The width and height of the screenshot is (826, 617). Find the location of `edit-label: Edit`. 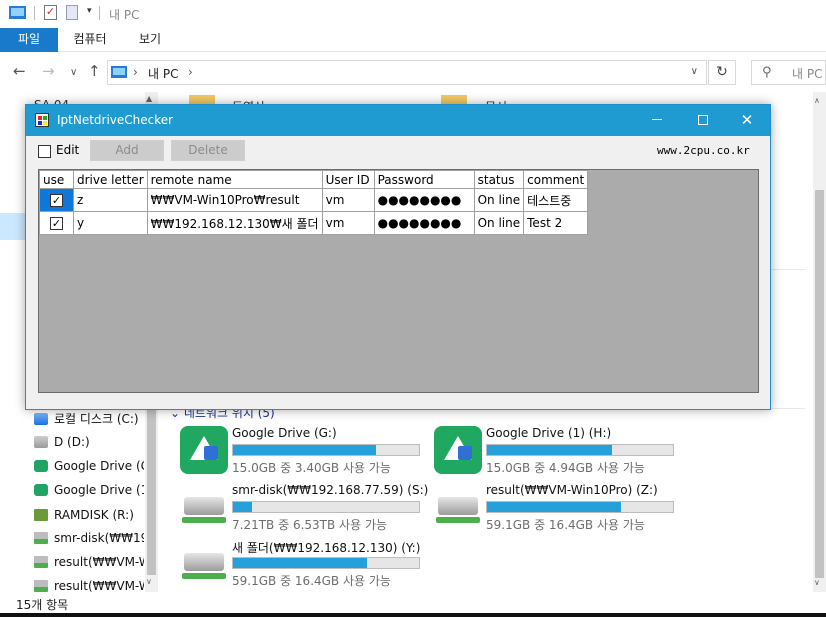

edit-label: Edit is located at coordinates (67, 150).